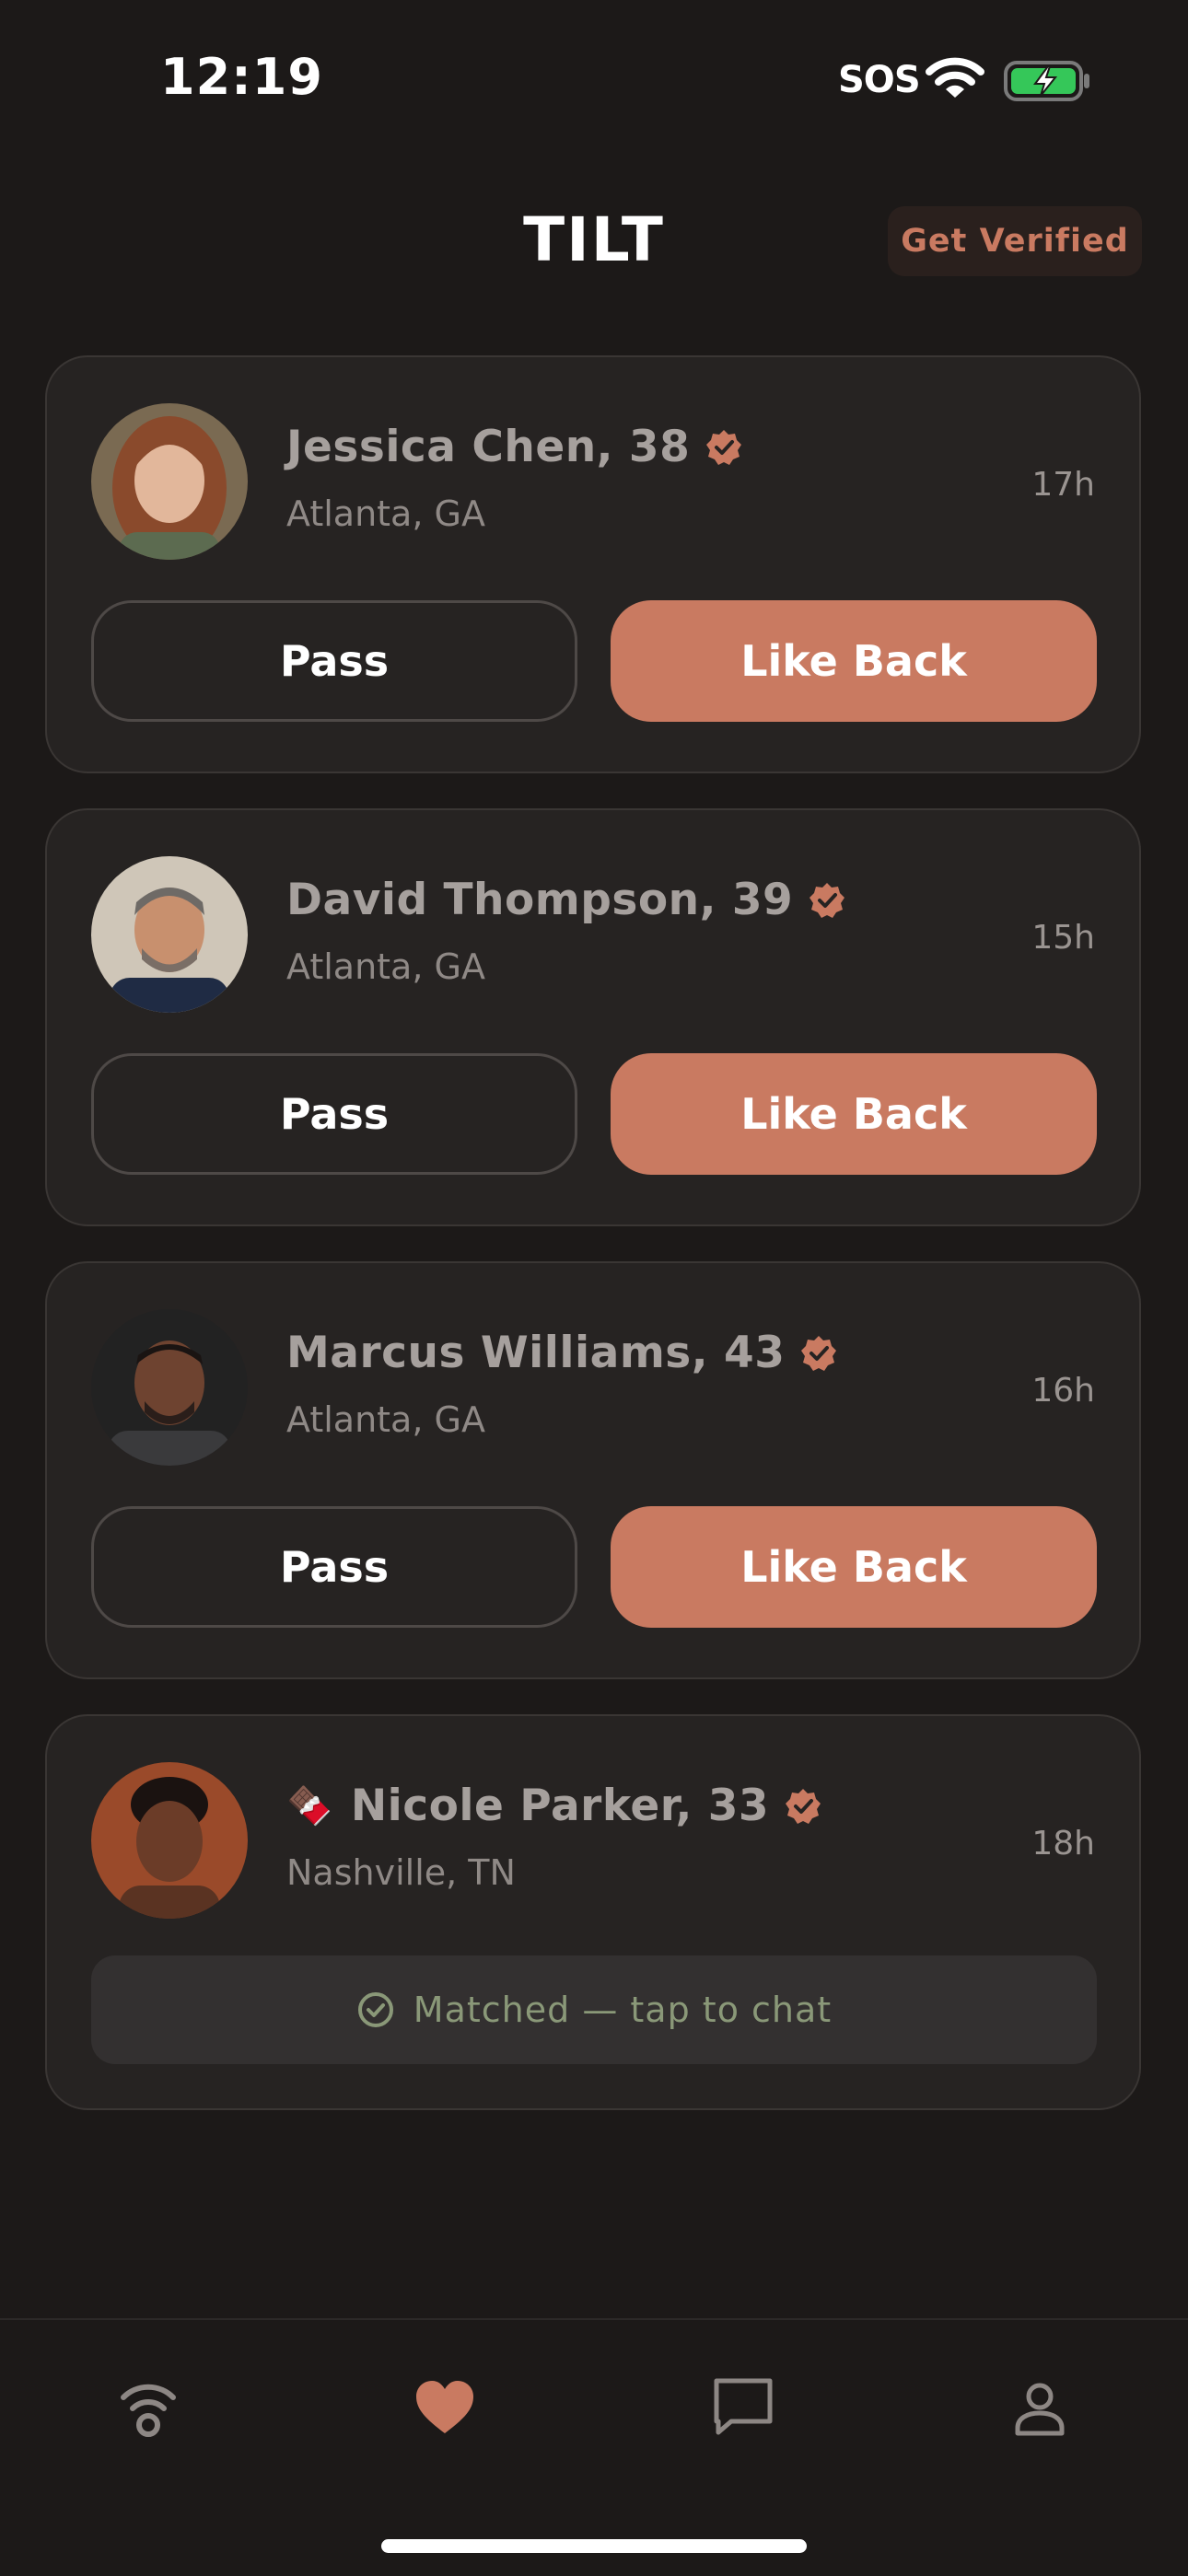  What do you see at coordinates (594, 2546) in the screenshot?
I see `home-indicator` at bounding box center [594, 2546].